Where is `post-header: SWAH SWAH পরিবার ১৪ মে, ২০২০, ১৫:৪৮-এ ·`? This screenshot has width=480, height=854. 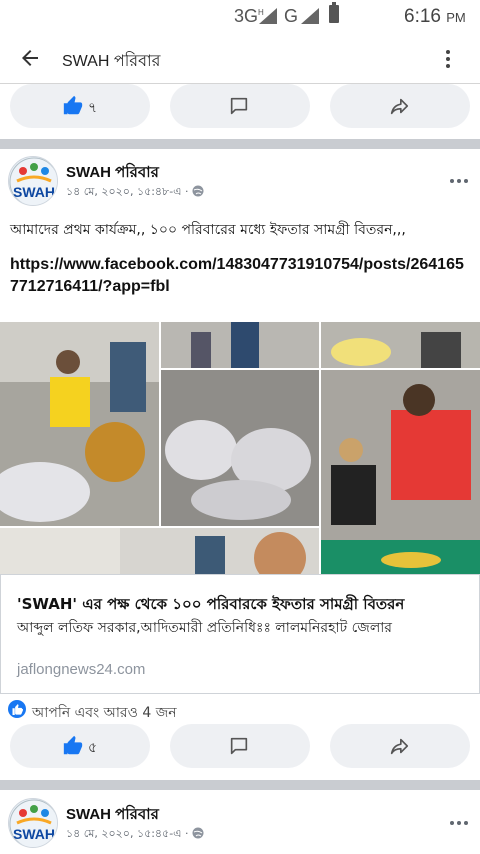 post-header: SWAH SWAH পরিবার ১৪ মে, ২০২০, ১৫:৪৮-এ · is located at coordinates (240, 186).